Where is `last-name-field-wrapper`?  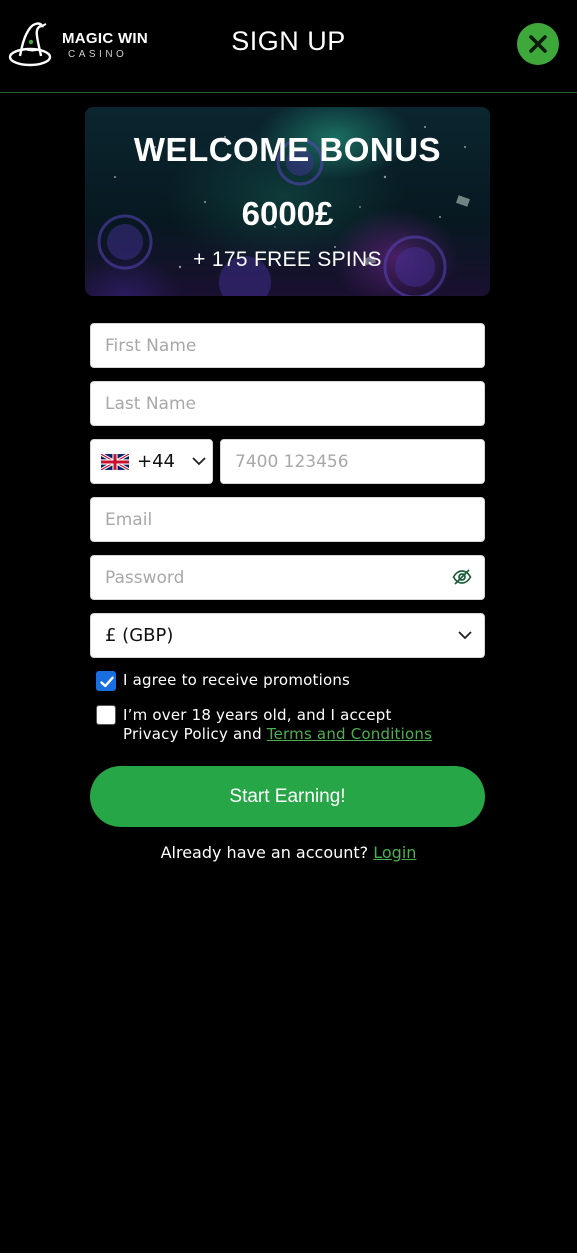
last-name-field-wrapper is located at coordinates (287, 403).